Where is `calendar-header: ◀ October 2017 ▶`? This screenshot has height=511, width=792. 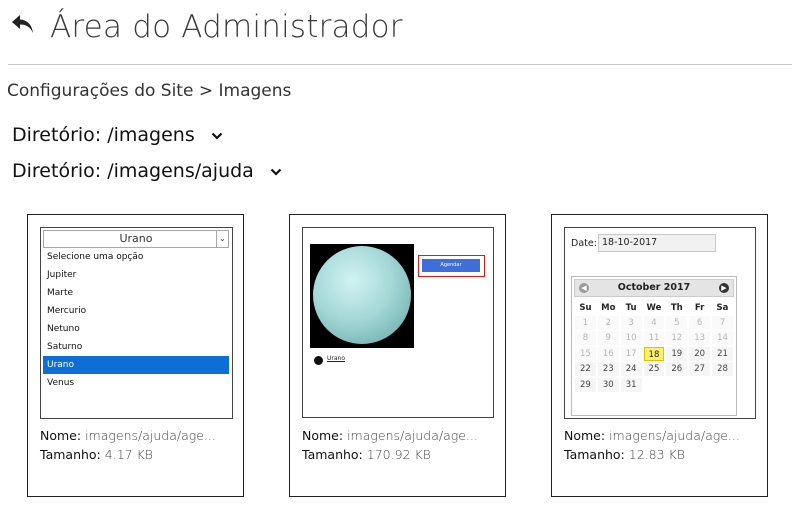
calendar-header: ◀ October 2017 ▶ is located at coordinates (654, 288).